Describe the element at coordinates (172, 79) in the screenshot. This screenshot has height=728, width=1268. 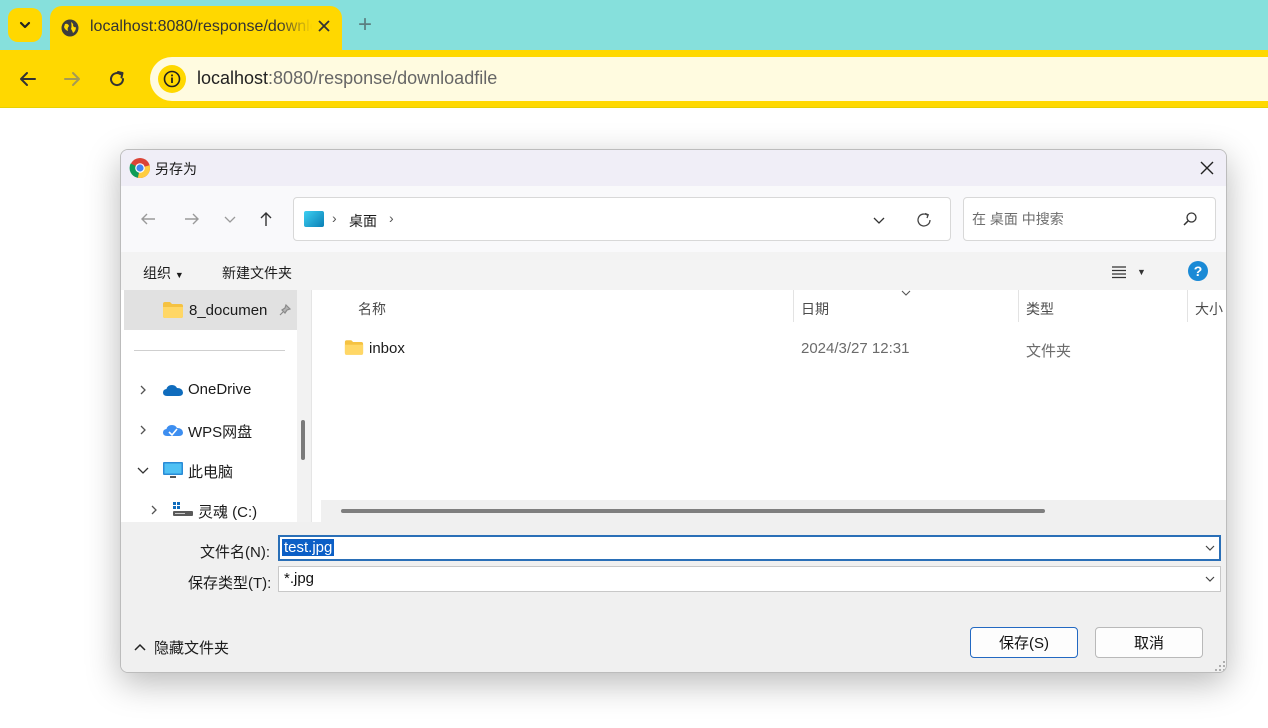
I see `site-info-icon` at that location.